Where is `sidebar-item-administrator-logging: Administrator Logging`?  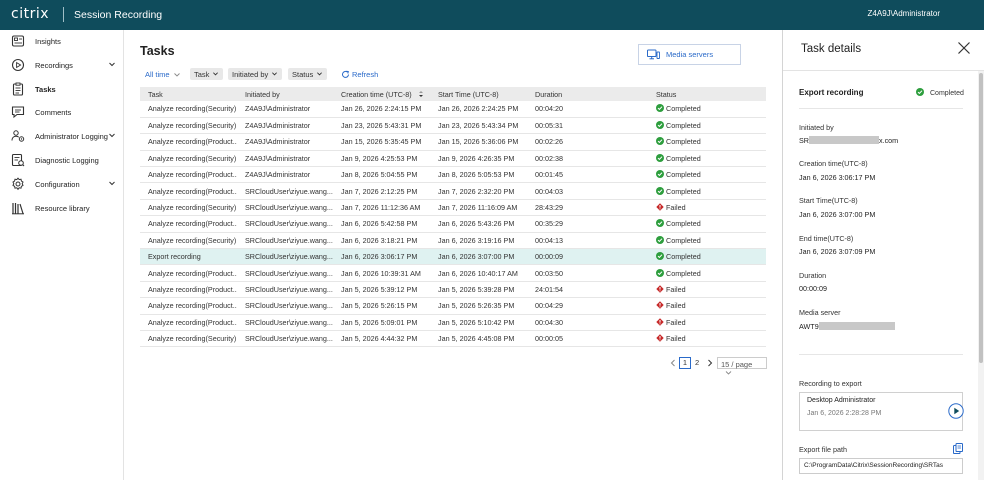 sidebar-item-administrator-logging: Administrator Logging is located at coordinates (62, 136).